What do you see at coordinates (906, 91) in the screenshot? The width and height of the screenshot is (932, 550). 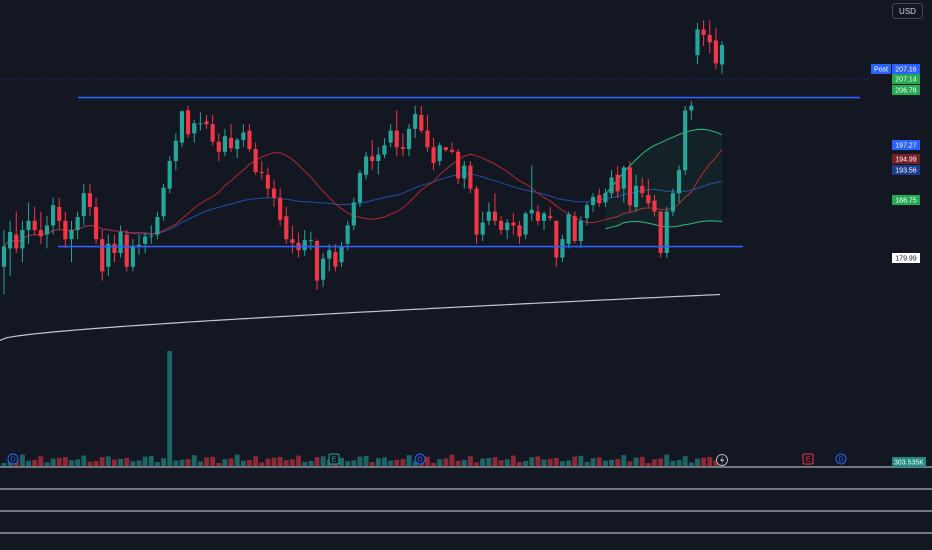 I see `price-label-text: 206.78` at bounding box center [906, 91].